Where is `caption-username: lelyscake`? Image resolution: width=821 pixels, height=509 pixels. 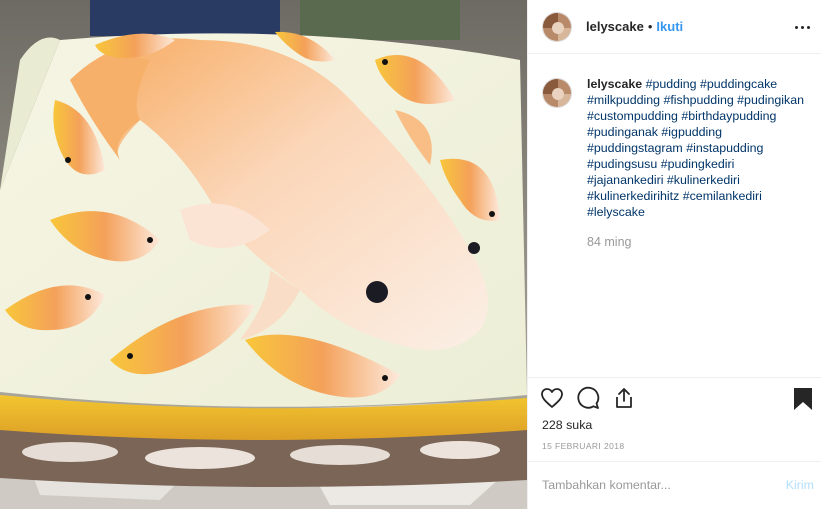 caption-username: lelyscake is located at coordinates (614, 84).